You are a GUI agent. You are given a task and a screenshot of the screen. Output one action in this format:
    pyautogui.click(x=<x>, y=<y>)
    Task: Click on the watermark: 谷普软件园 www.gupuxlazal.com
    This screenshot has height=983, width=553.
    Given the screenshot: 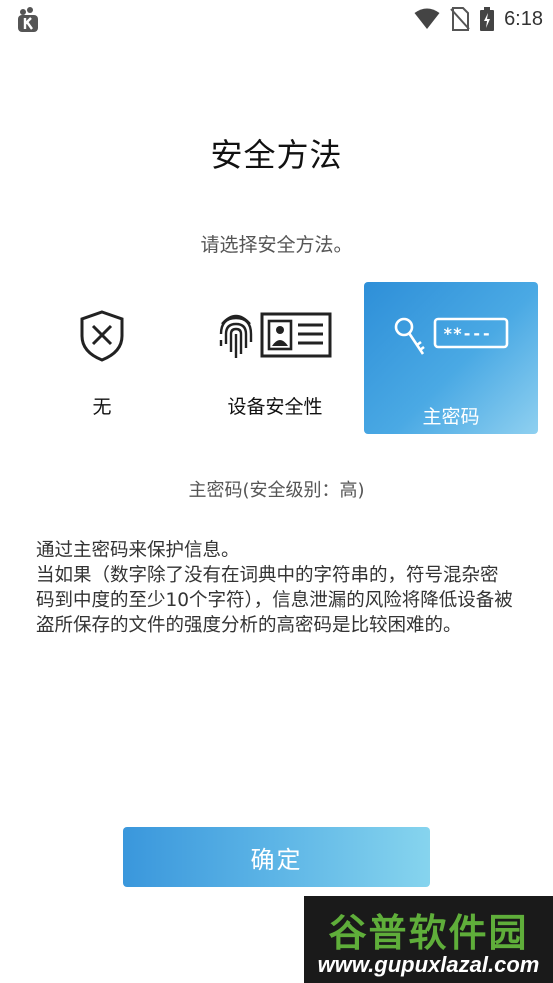 What is the action you would take?
    pyautogui.click(x=428, y=939)
    